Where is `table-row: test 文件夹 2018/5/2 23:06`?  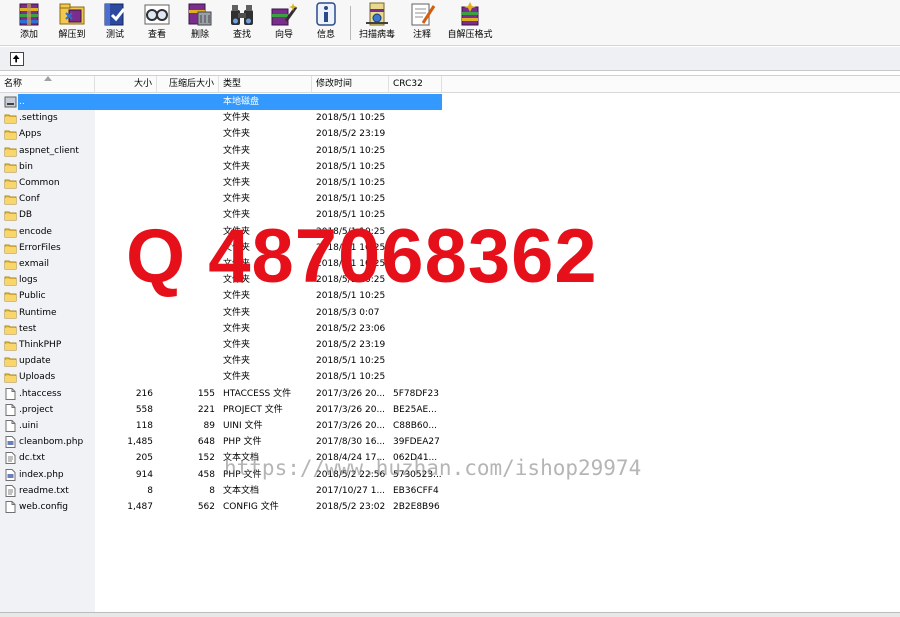 table-row: test 文件夹 2018/5/2 23:06 is located at coordinates (450, 329).